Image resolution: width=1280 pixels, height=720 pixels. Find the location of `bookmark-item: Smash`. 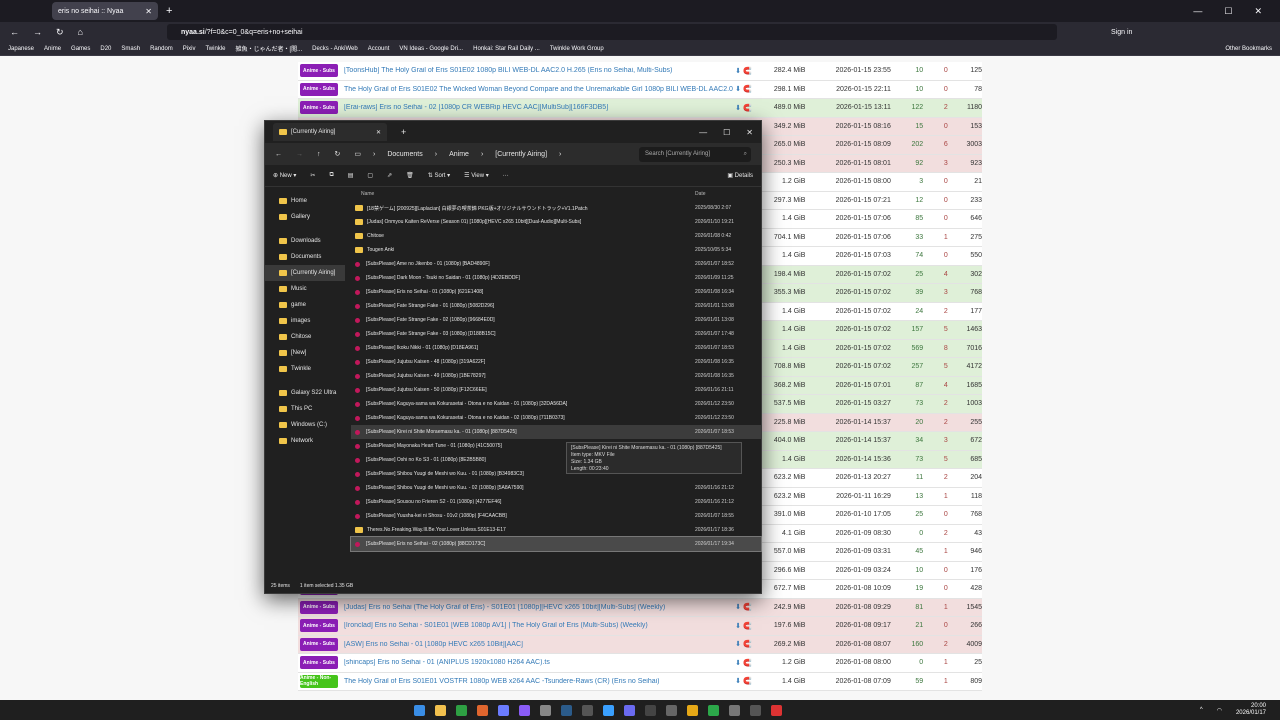

bookmark-item: Smash is located at coordinates (130, 49).